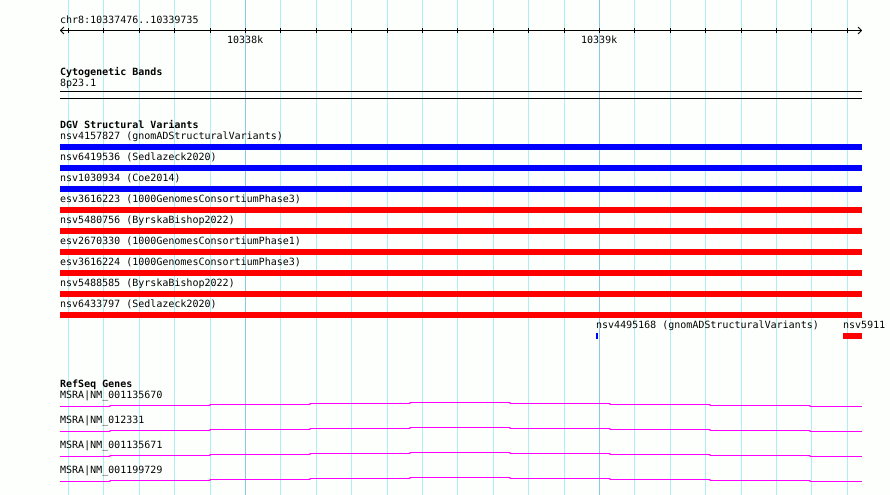 The height and width of the screenshot is (495, 890). What do you see at coordinates (180, 262) in the screenshot?
I see `variant-label: esv3616224 (1000GenomesConsortiumPhase3)` at bounding box center [180, 262].